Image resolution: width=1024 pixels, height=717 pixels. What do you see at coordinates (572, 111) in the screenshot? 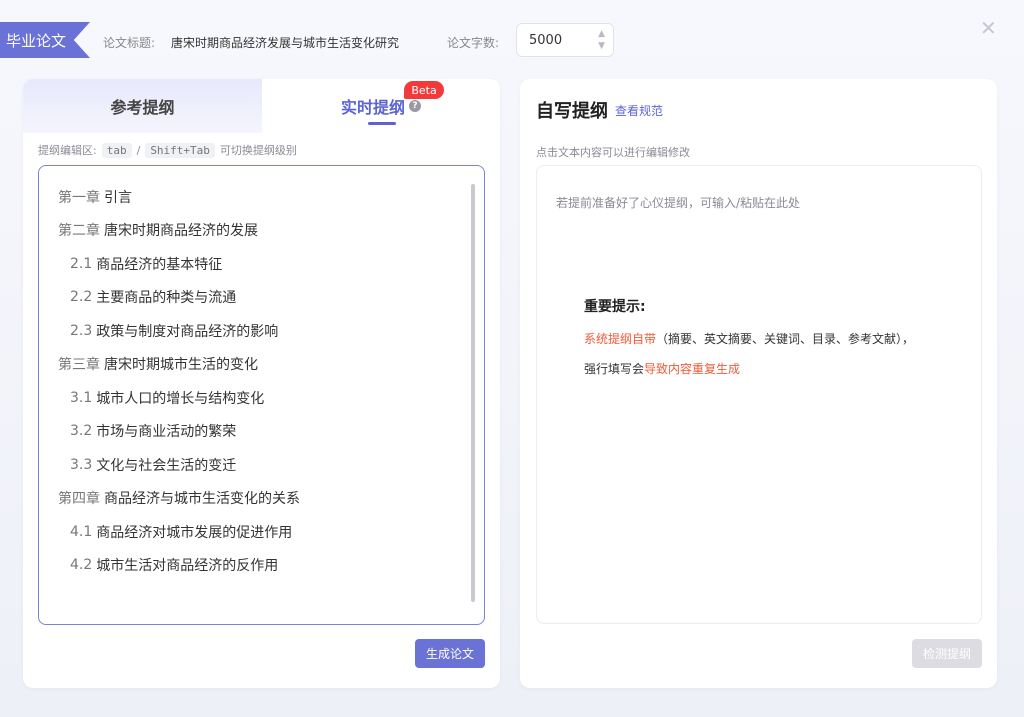
I see `custom-outline-title: 自写提纲` at bounding box center [572, 111].